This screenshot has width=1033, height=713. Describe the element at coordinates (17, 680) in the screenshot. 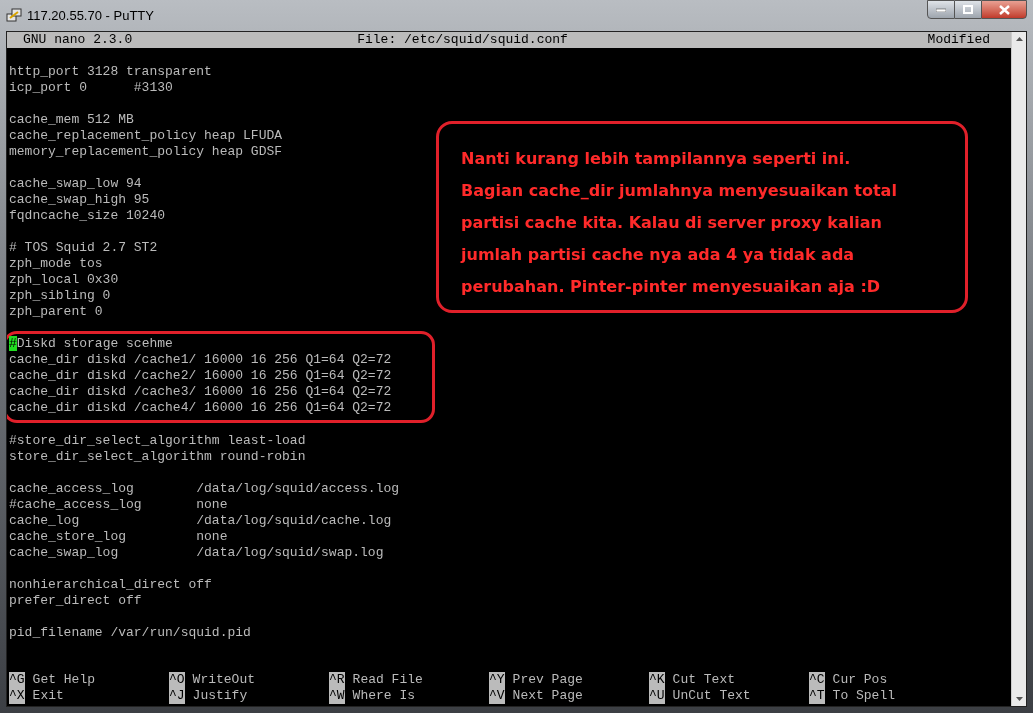

I see `shortcut-key: ^G` at that location.